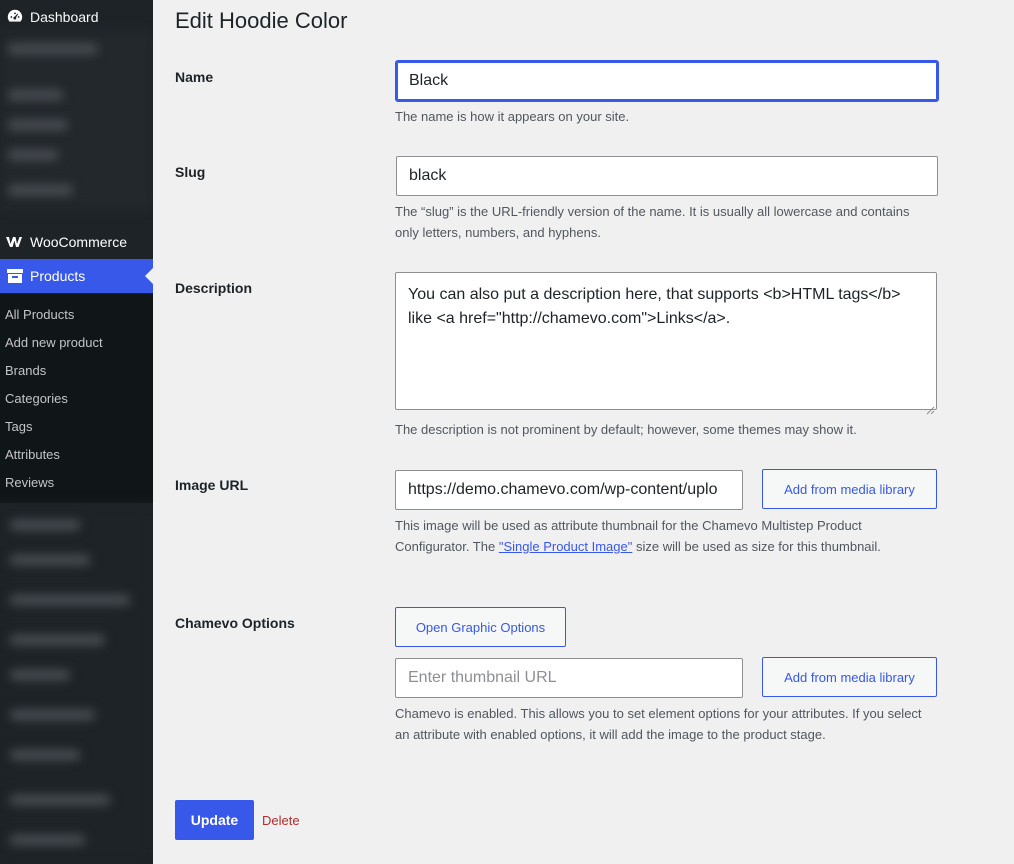  I want to click on submenu-categories: Categories, so click(76, 398).